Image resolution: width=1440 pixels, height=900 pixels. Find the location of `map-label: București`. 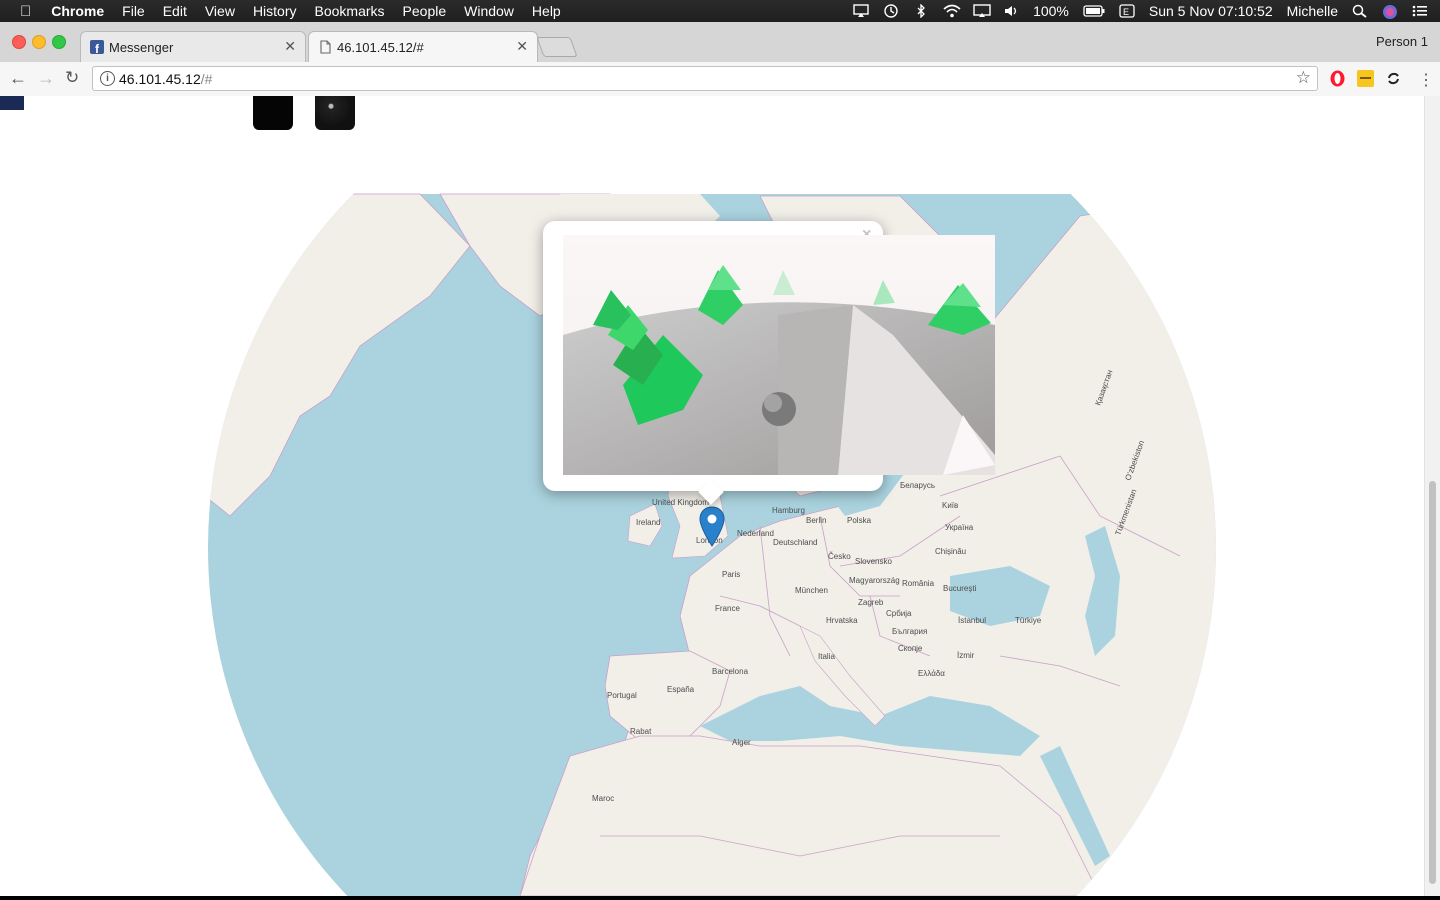

map-label: București is located at coordinates (960, 588).